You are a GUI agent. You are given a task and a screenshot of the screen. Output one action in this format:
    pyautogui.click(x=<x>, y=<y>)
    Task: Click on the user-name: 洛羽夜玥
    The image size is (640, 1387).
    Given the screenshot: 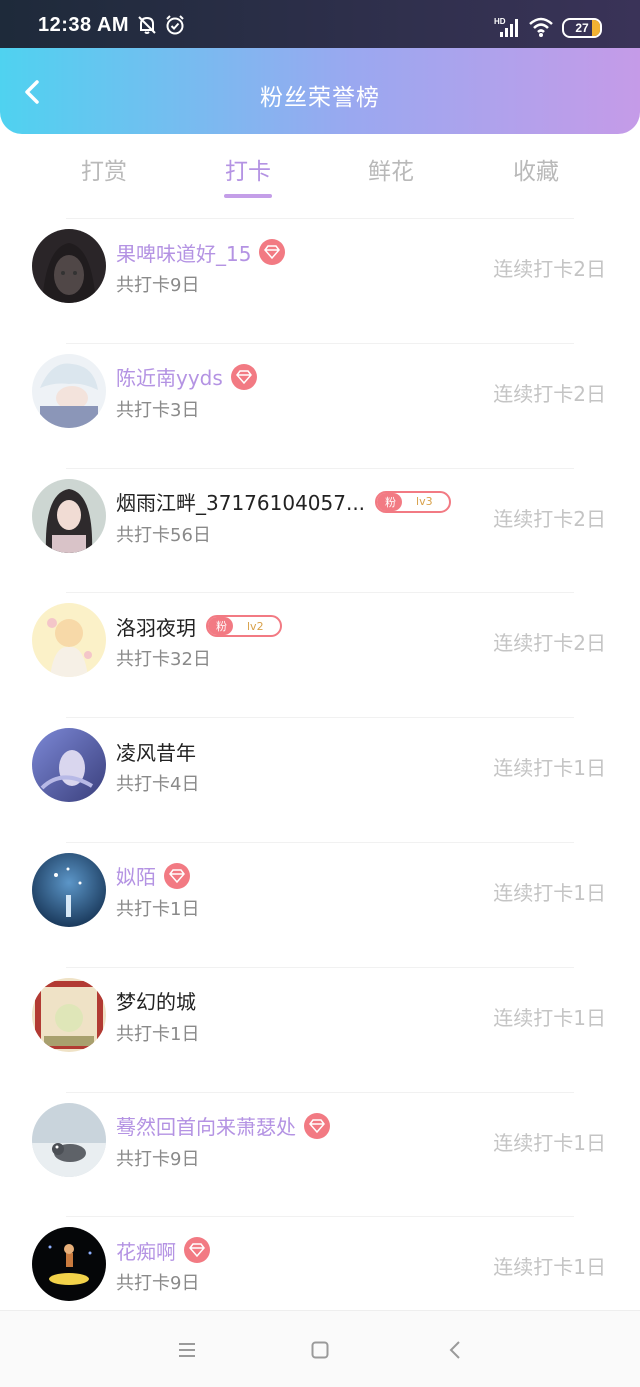 What is the action you would take?
    pyautogui.click(x=156, y=627)
    